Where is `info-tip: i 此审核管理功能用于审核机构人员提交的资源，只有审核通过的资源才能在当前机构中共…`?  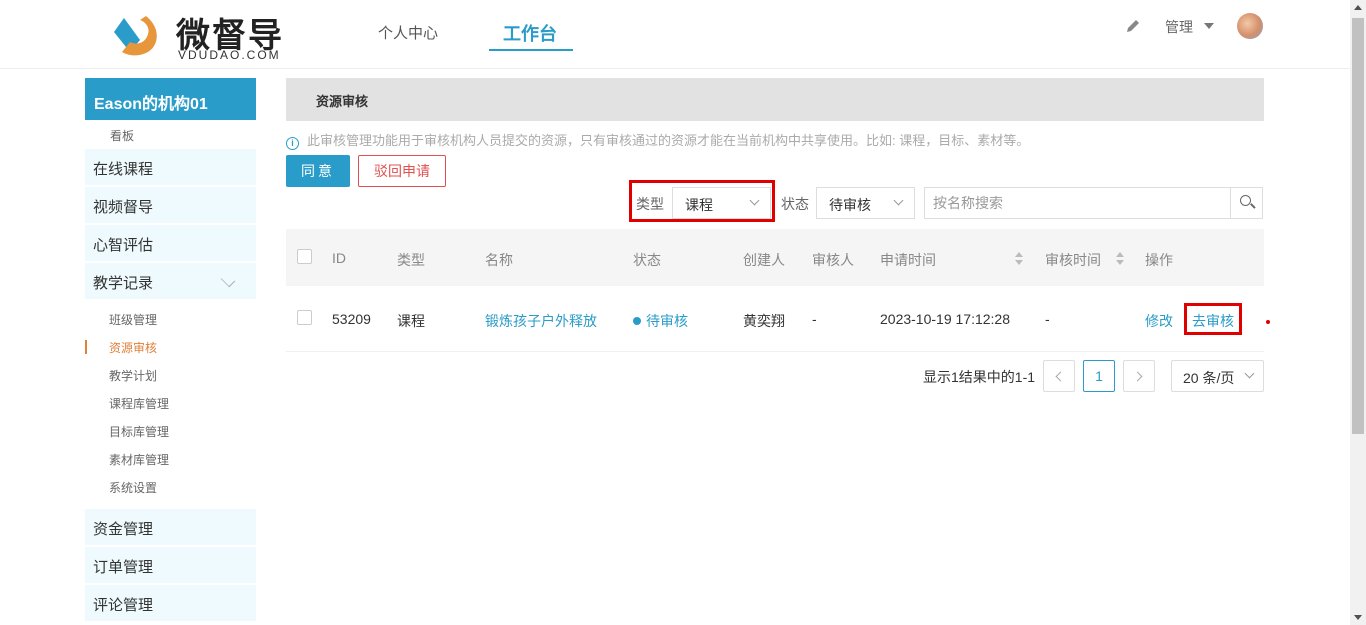
info-tip: i 此审核管理功能用于审核机构人员提交的资源，只有审核通过的资源才能在当前机构中共… is located at coordinates (657, 140).